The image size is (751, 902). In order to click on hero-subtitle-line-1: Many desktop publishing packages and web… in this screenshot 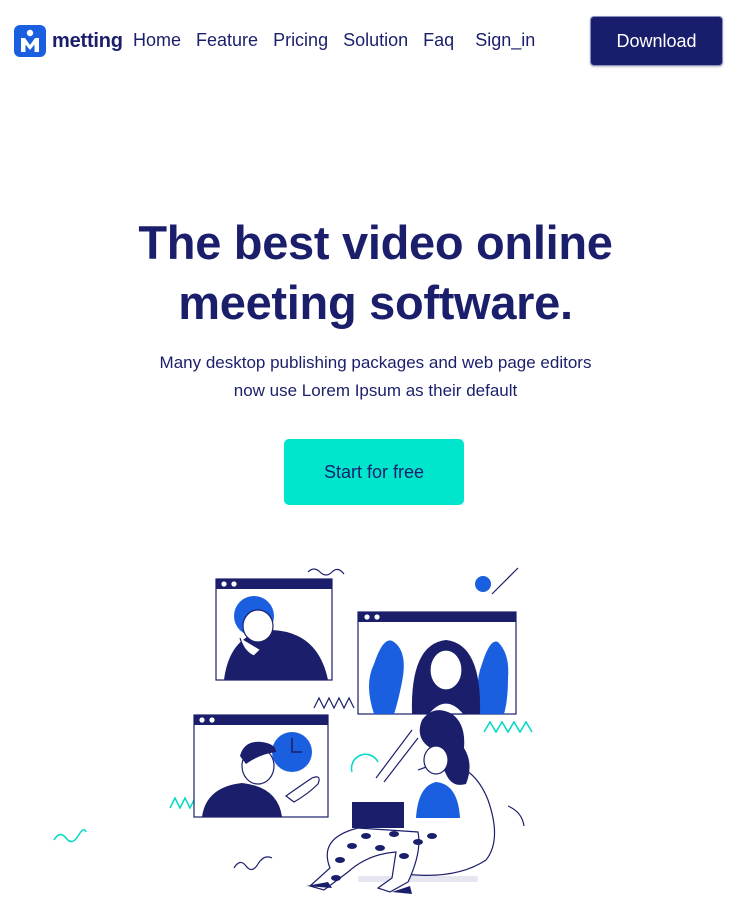, I will do `click(375, 362)`.